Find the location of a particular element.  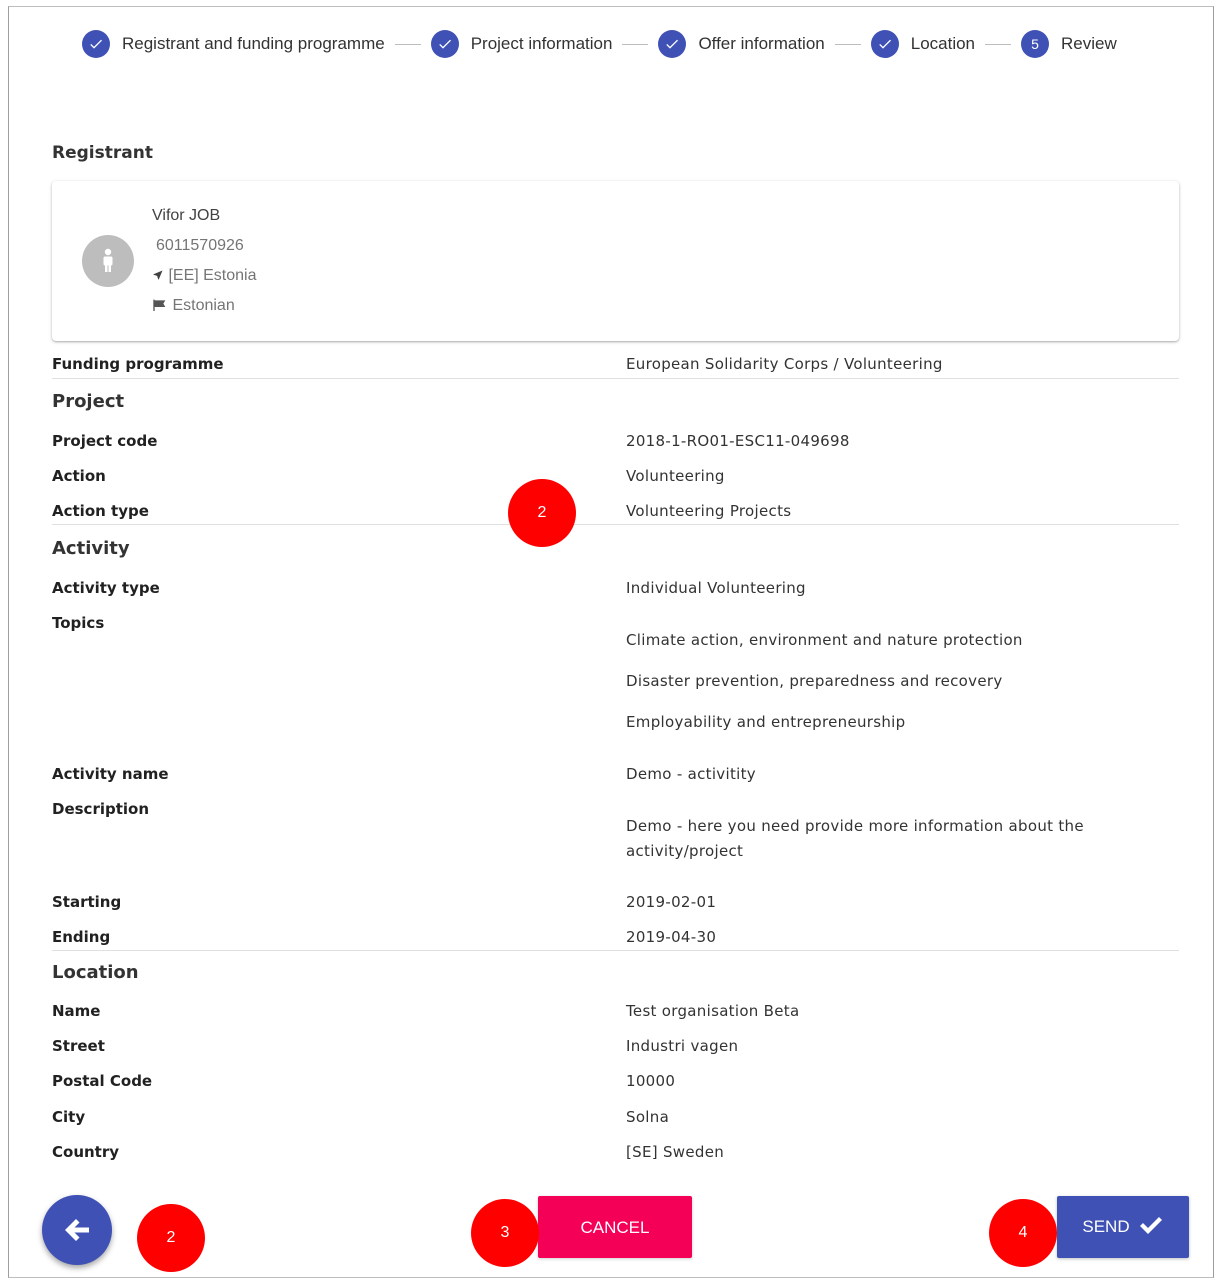

registrant-language: Estonian is located at coordinates (203, 305).